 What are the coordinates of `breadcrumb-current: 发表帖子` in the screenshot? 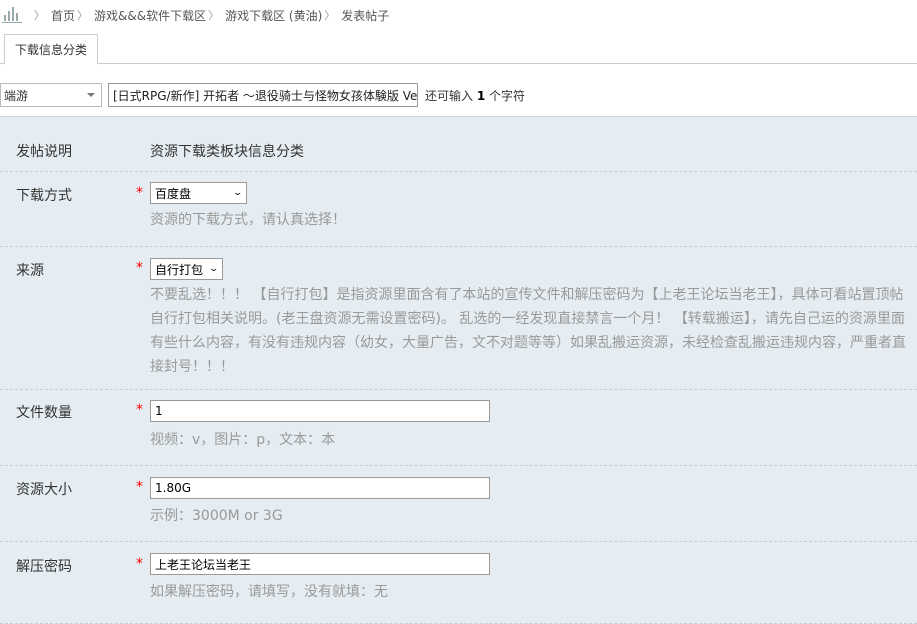 It's located at (365, 15).